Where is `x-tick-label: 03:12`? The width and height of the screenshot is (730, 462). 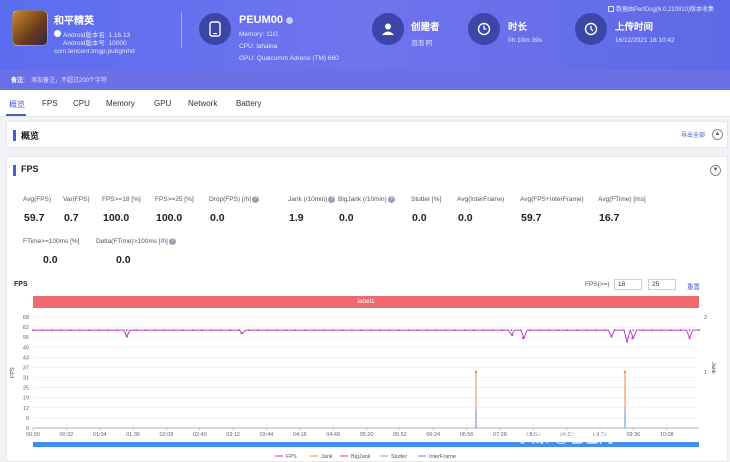 x-tick-label: 03:12 is located at coordinates (233, 435).